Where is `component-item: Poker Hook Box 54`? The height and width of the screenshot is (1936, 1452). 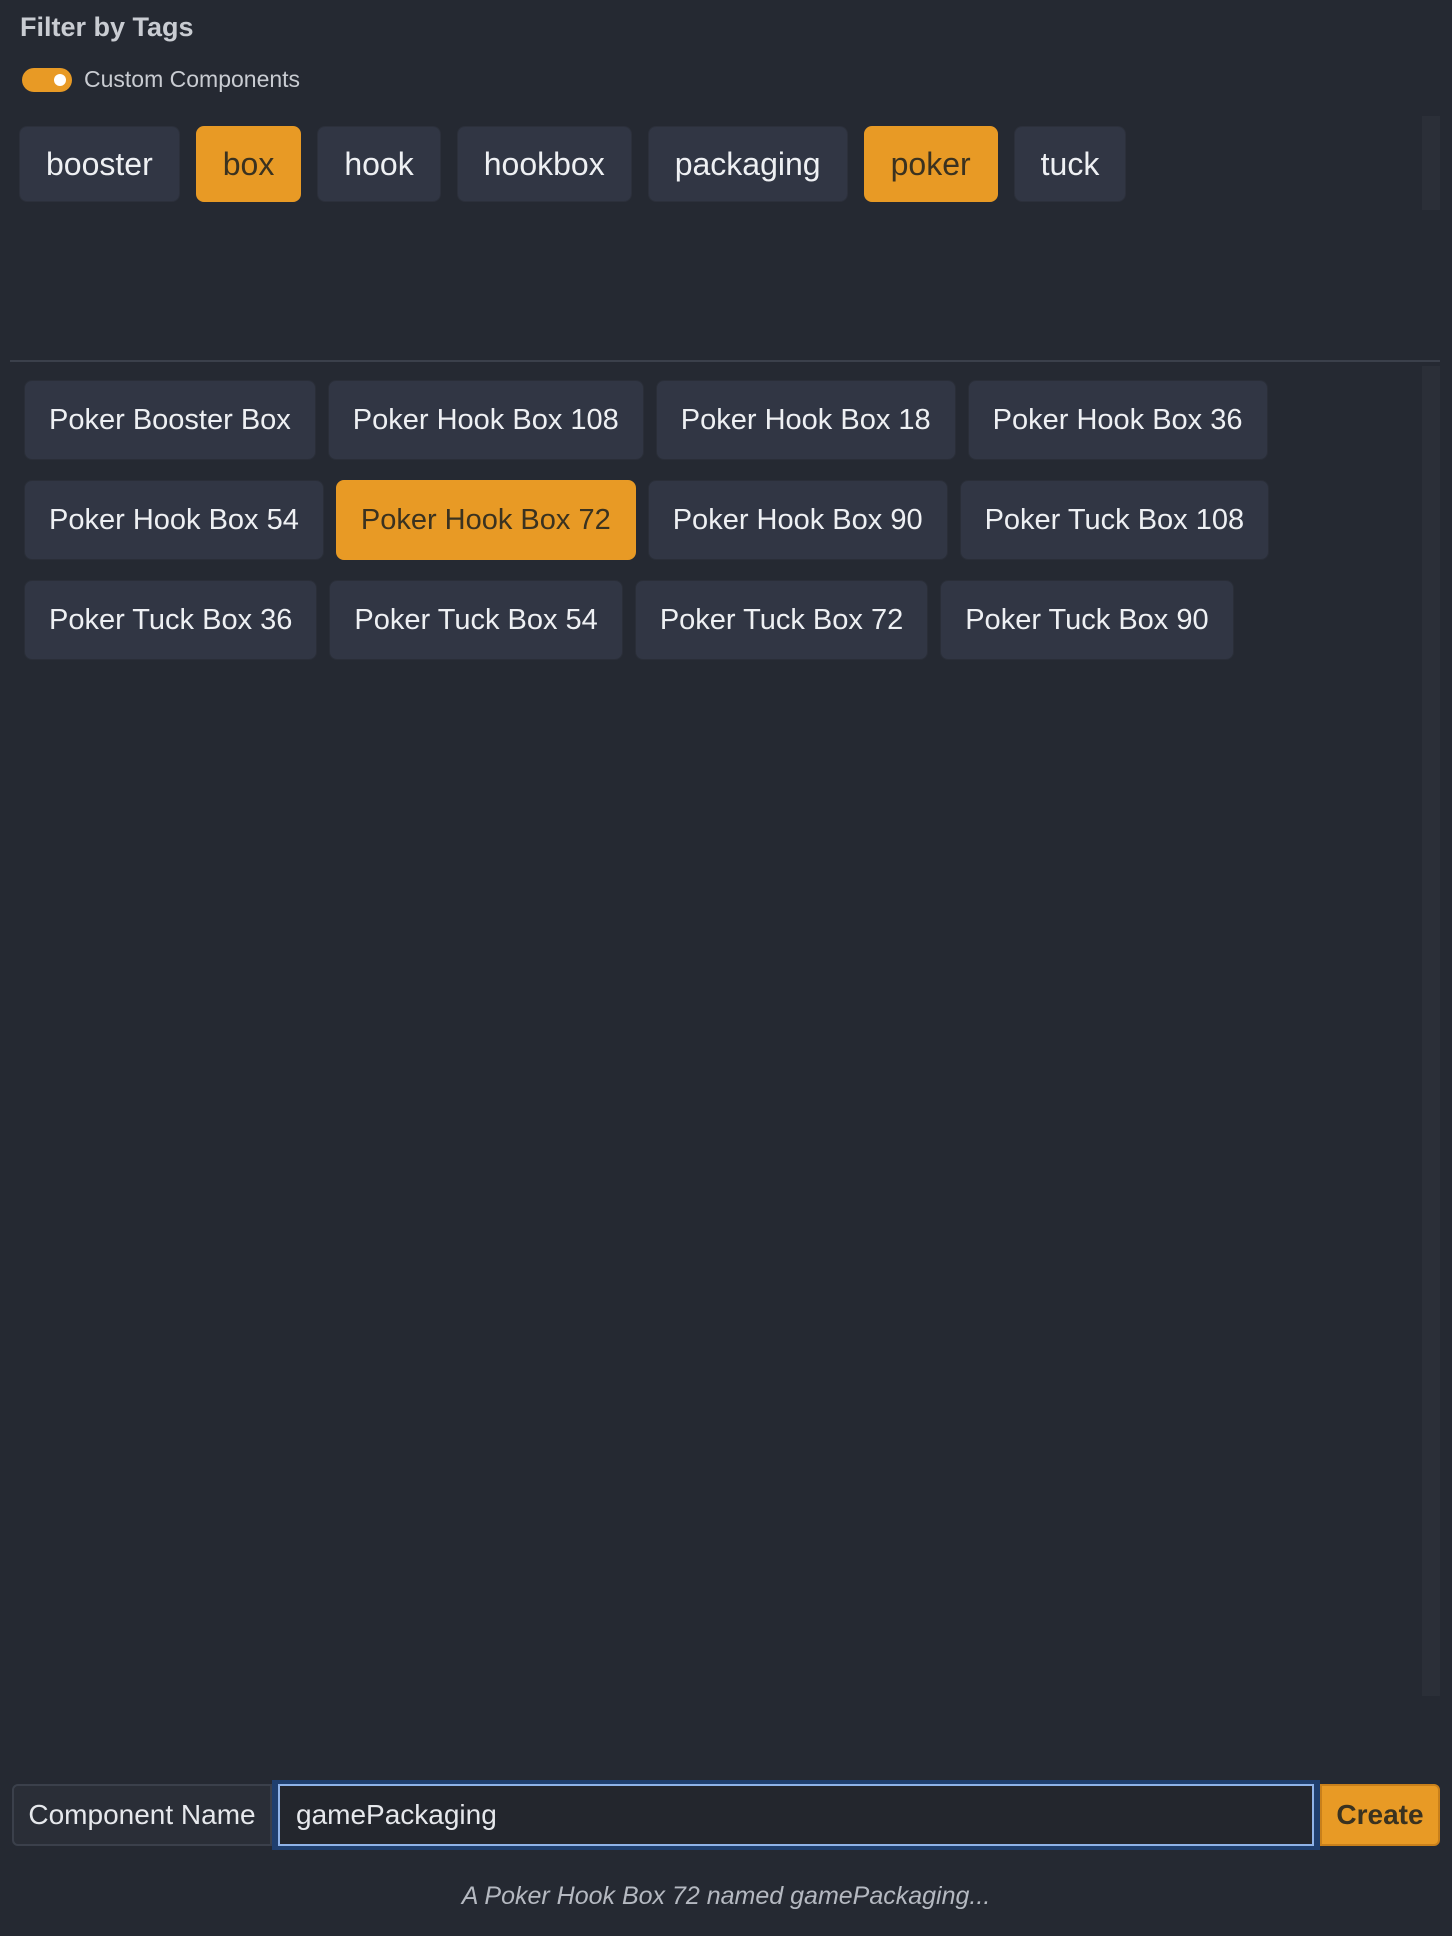
component-item: Poker Hook Box 54 is located at coordinates (174, 520).